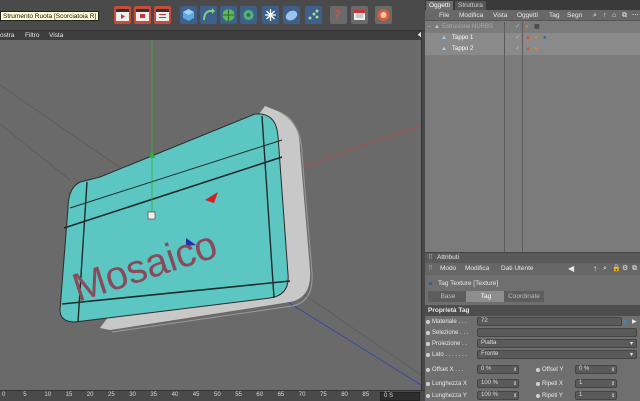 This screenshot has width=640, height=401. I want to click on arrow-right-icon: ▶, so click(634, 322).